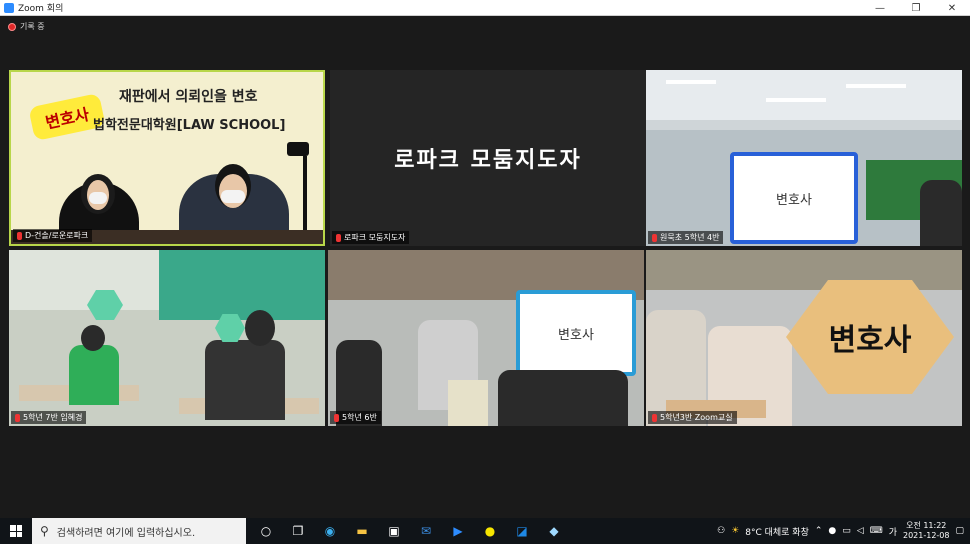 Image resolution: width=970 pixels, height=544 pixels. Describe the element at coordinates (126, 533) in the screenshot. I see `search-placeholder: 검색하려면 여기에 입력하십시오.` at that location.